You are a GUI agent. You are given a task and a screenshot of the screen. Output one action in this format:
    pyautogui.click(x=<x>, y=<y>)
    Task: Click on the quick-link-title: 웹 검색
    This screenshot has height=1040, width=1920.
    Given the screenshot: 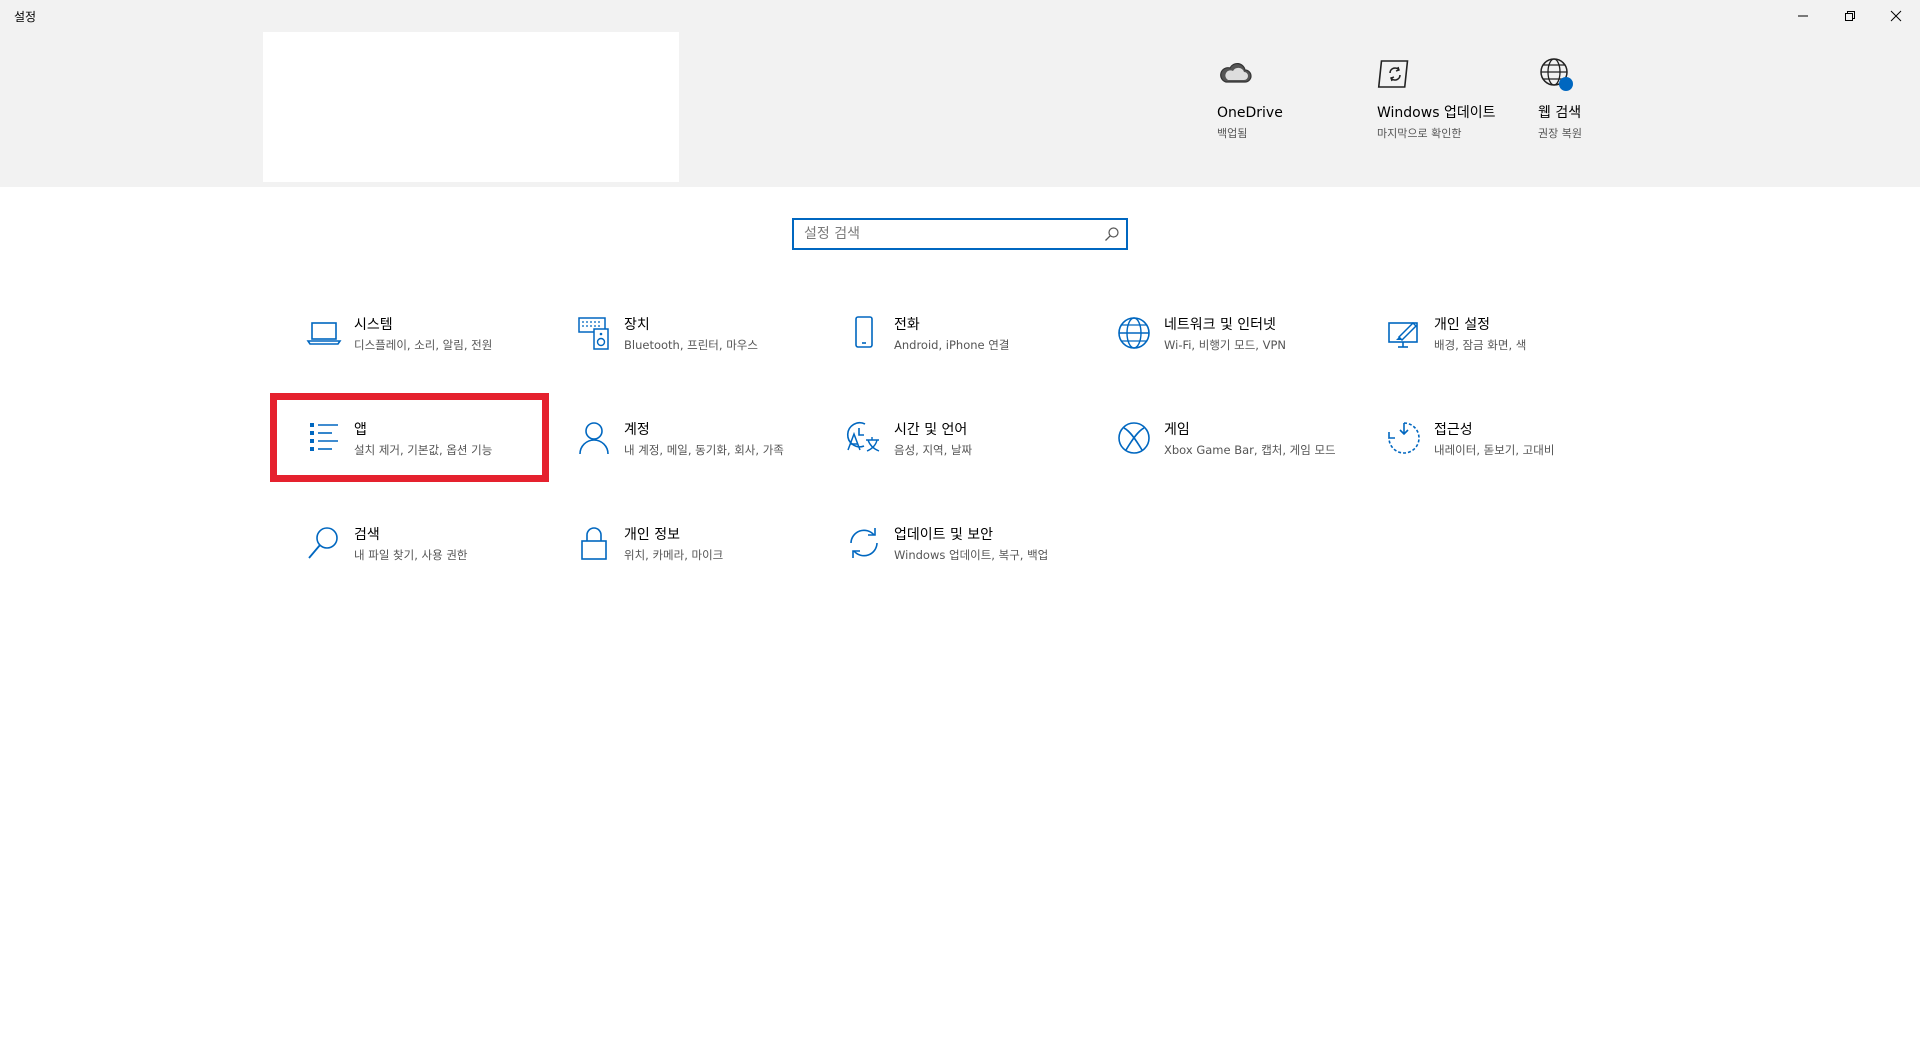 What is the action you would take?
    pyautogui.click(x=1560, y=113)
    